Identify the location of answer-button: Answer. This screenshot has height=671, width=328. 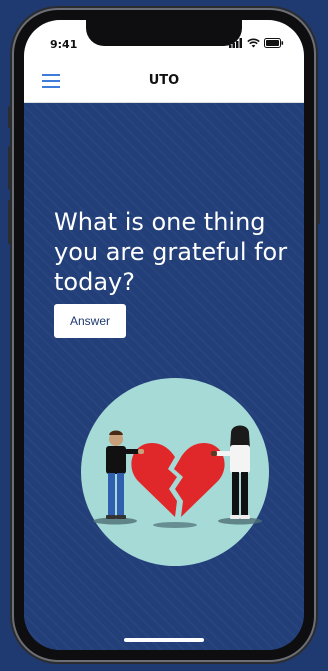
(90, 321).